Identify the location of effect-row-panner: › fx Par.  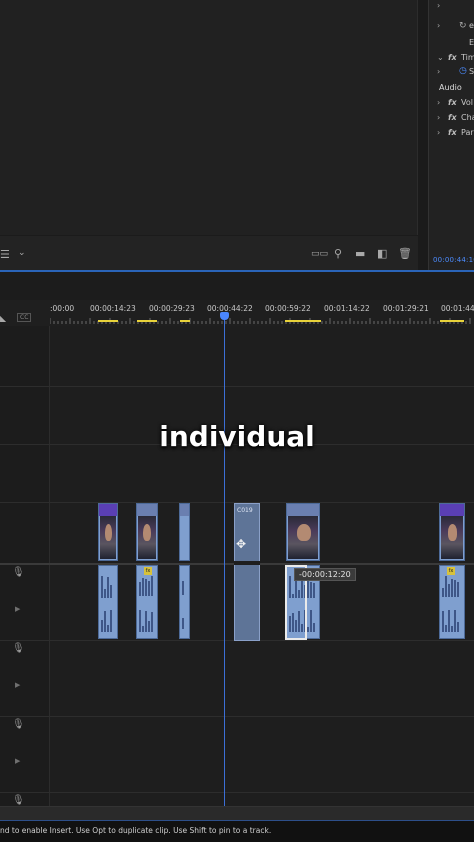
(451, 134).